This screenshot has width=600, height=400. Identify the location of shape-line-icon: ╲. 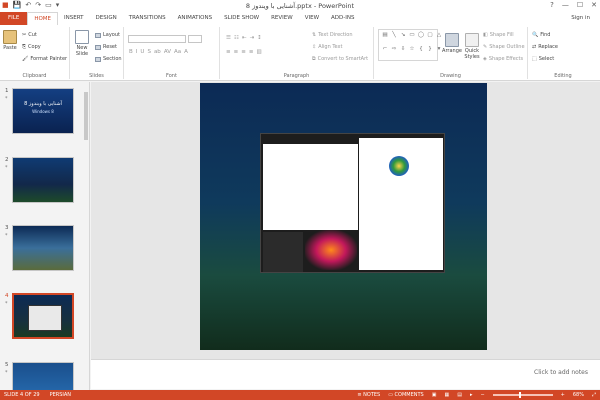
(394, 38).